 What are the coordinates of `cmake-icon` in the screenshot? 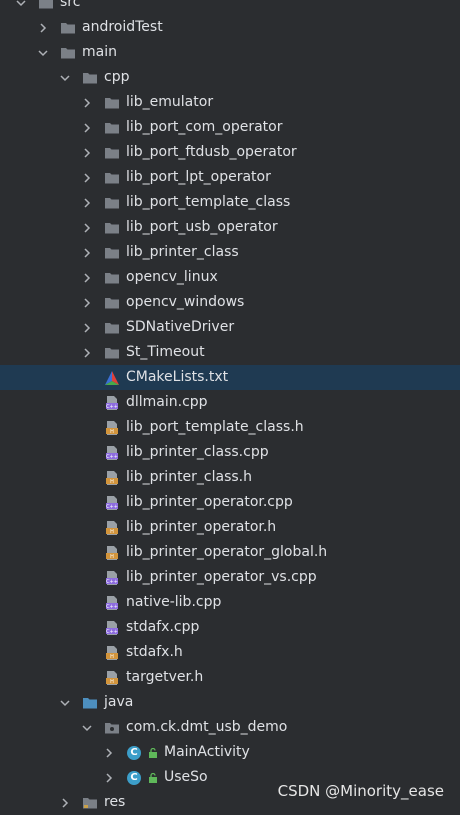 It's located at (112, 378).